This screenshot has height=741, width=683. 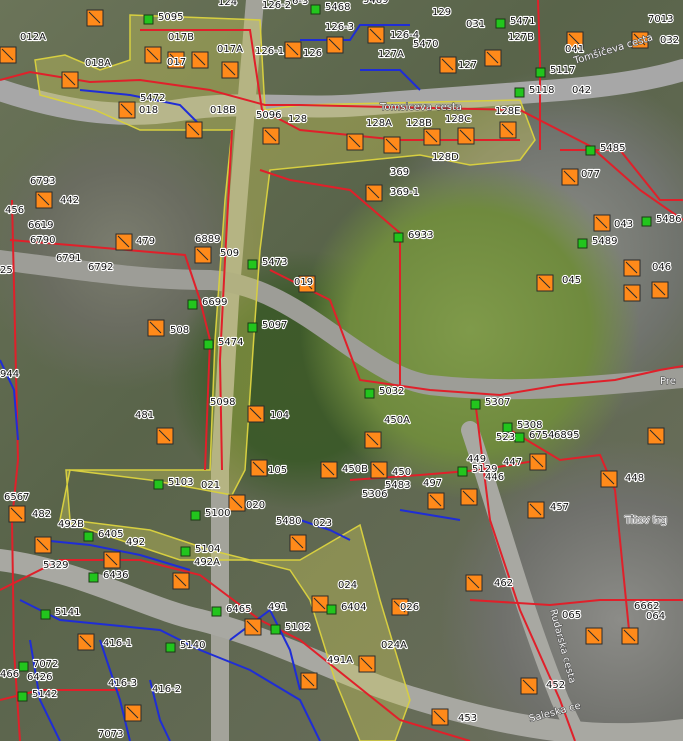 What do you see at coordinates (497, 402) in the screenshot?
I see `map-label: 5307` at bounding box center [497, 402].